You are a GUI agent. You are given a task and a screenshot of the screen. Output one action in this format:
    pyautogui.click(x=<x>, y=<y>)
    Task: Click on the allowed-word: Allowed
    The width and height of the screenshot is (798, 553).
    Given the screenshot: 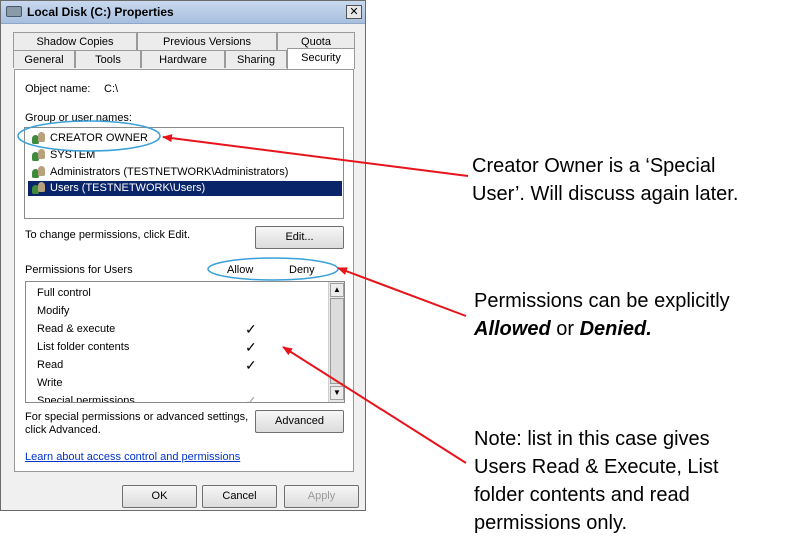 What is the action you would take?
    pyautogui.click(x=512, y=329)
    